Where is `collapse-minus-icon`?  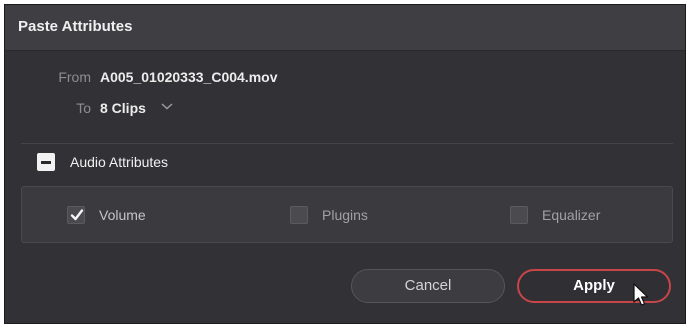
collapse-minus-icon is located at coordinates (46, 162).